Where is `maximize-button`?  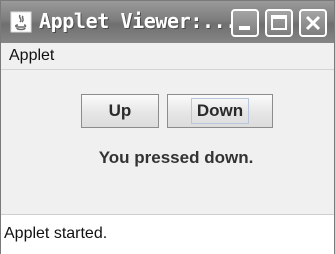 maximize-button is located at coordinates (279, 23).